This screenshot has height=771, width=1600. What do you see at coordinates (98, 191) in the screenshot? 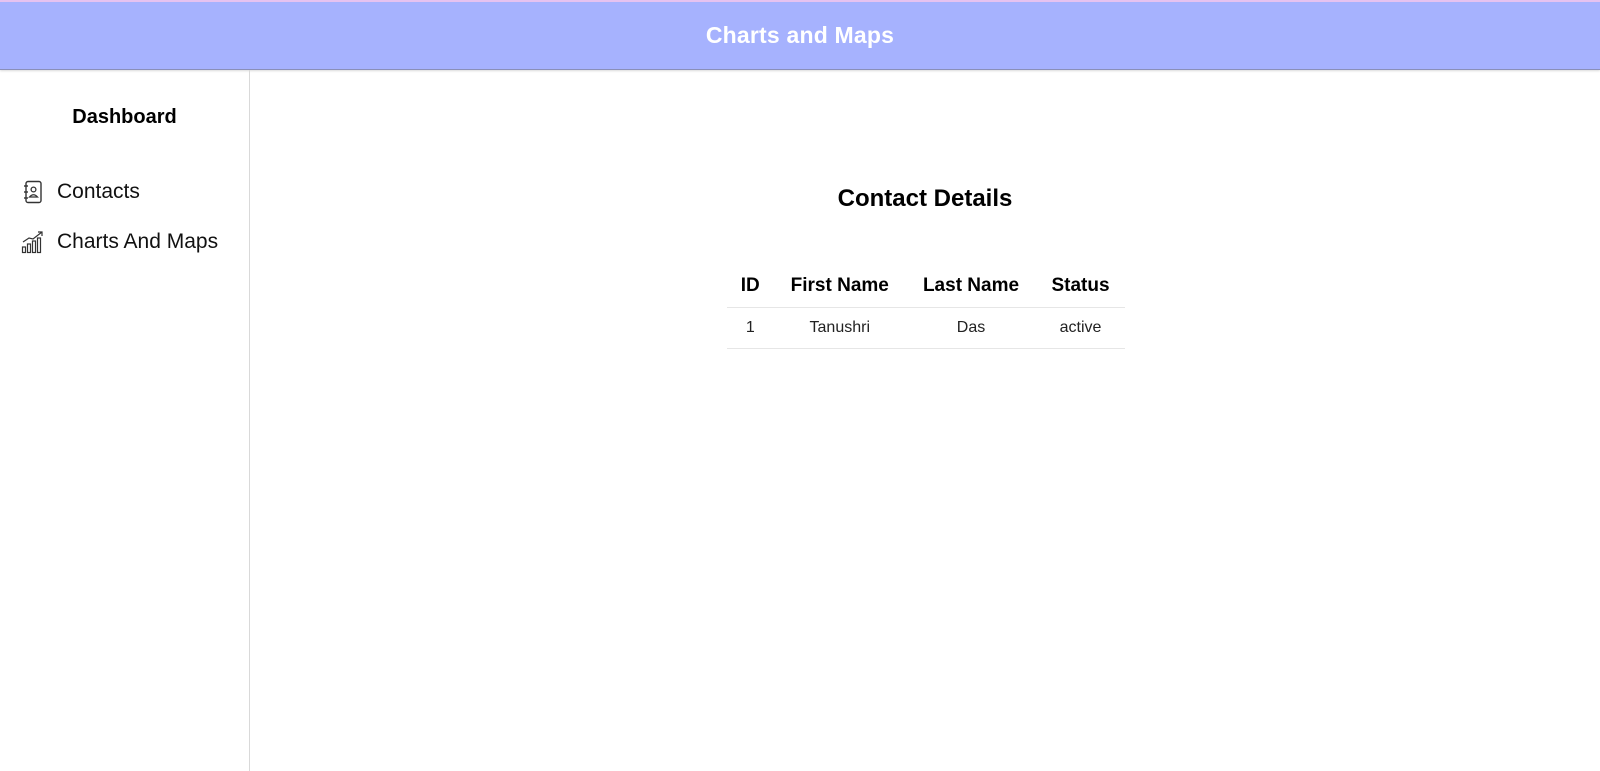
I see `sidebar-item-label: Contacts` at bounding box center [98, 191].